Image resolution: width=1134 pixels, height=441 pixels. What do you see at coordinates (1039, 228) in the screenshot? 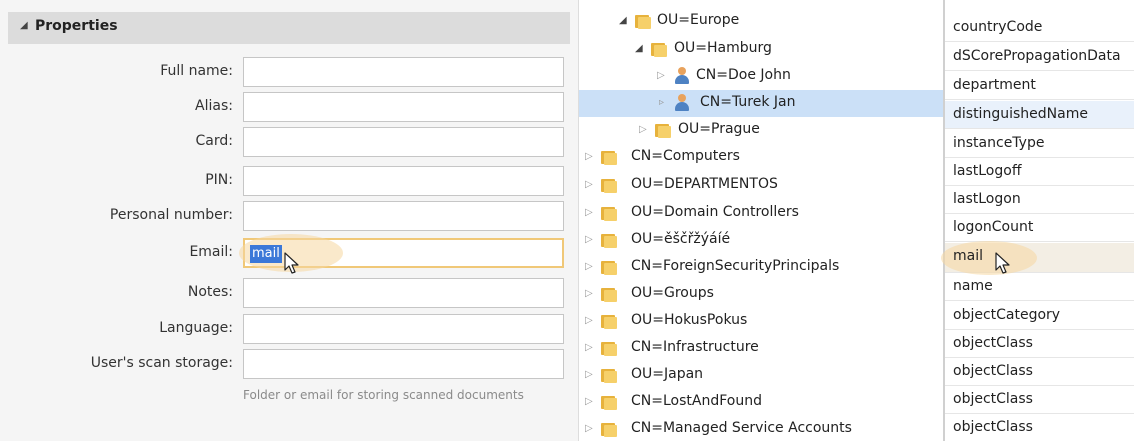
I see `attribute-item: logonCount` at bounding box center [1039, 228].